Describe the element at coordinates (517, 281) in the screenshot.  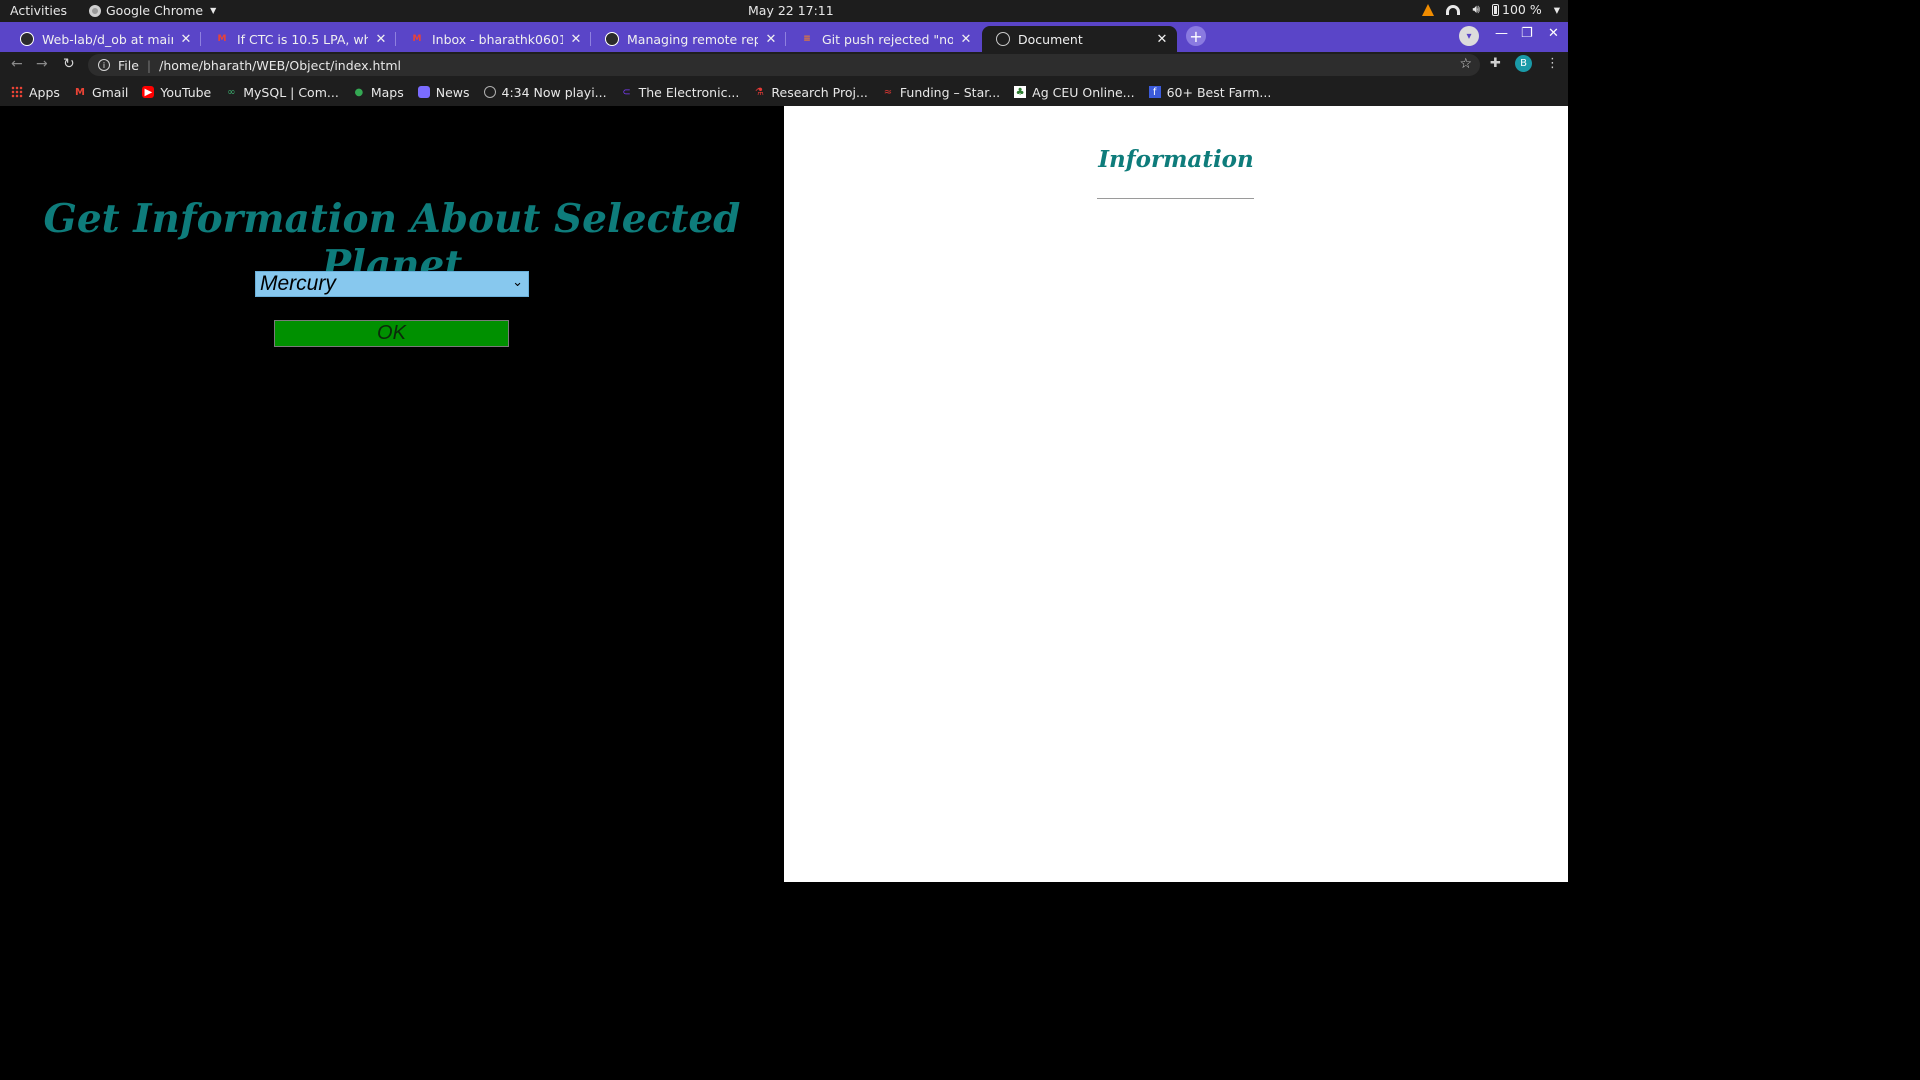
I see `chevron-down-icon: ⌄` at that location.